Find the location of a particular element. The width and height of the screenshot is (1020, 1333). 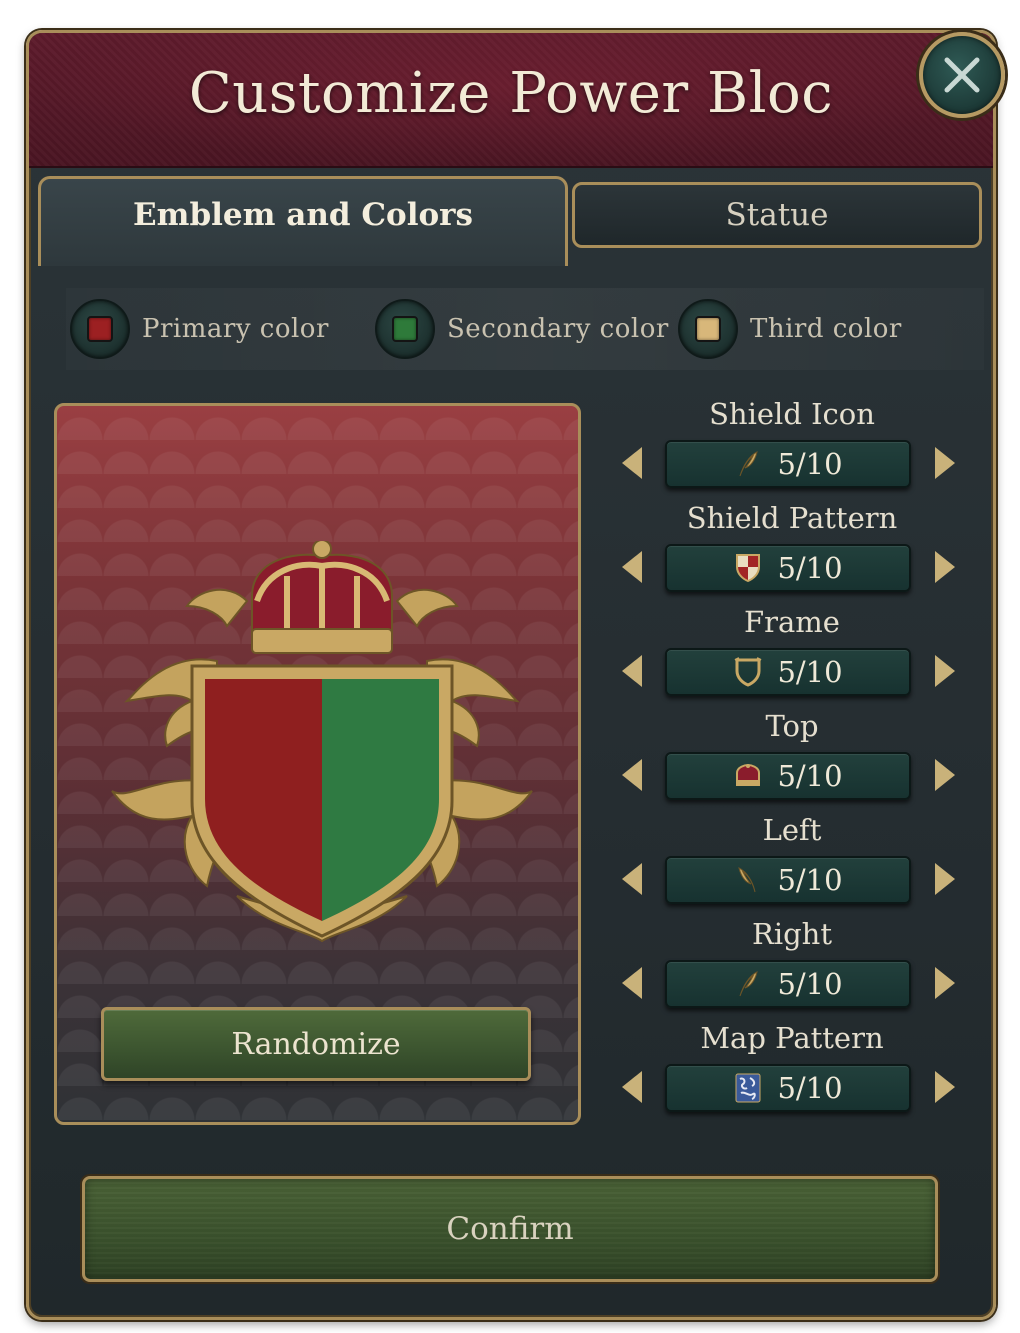

shield-pattern-selector: 5/10 is located at coordinates (788, 568).